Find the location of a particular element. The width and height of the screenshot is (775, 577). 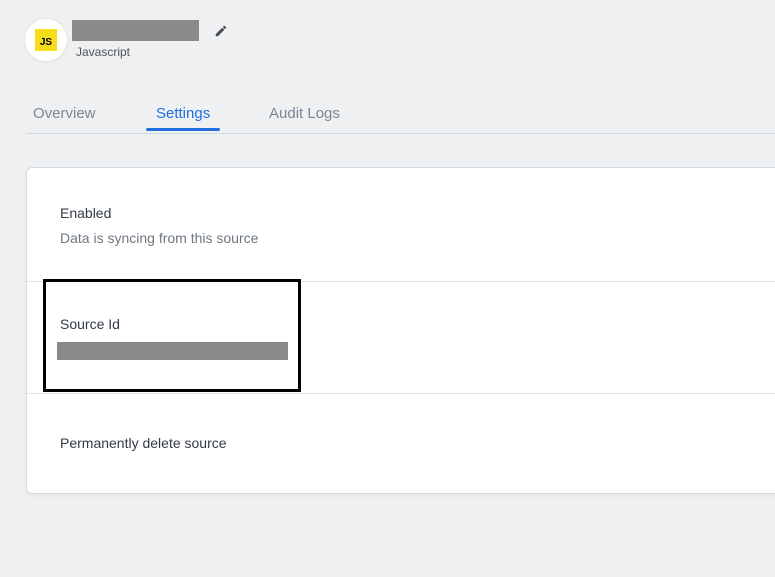

edit-source-name-button is located at coordinates (221, 31).